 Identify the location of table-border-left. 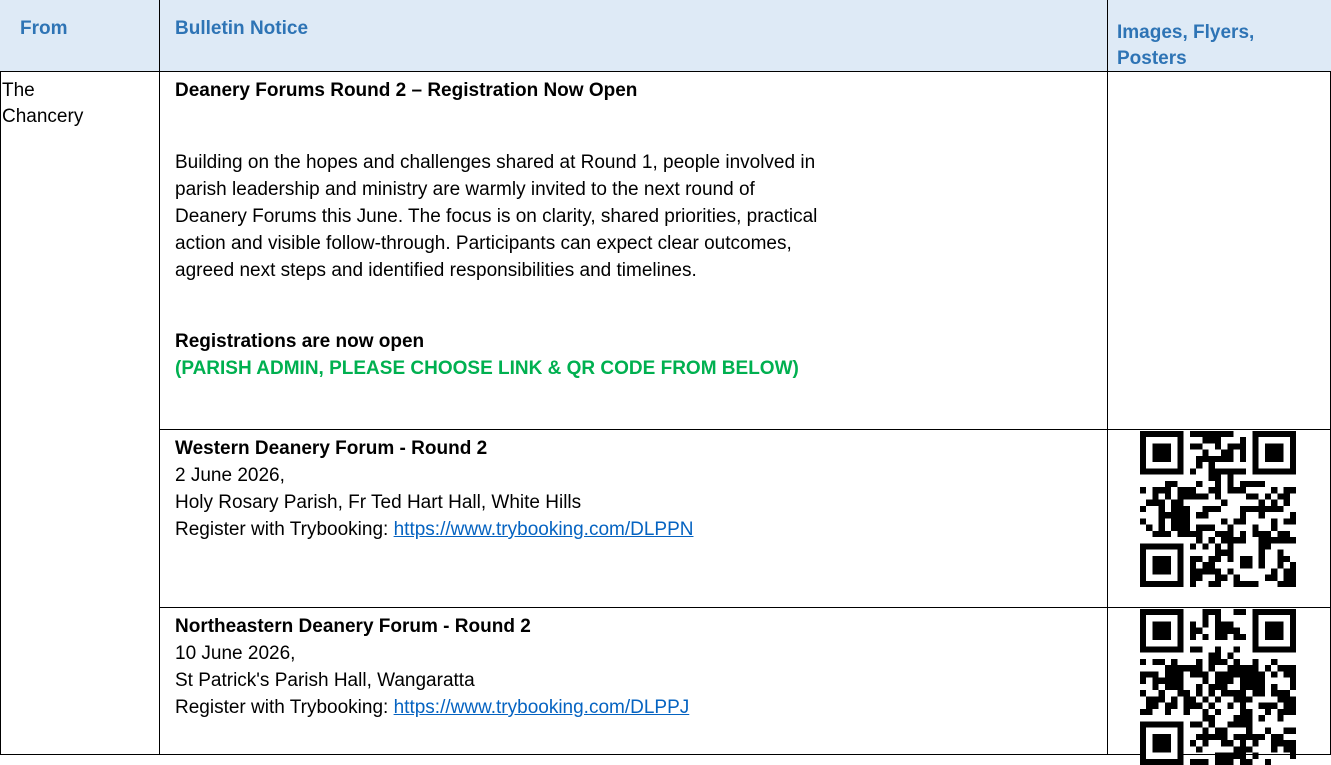
(0, 413).